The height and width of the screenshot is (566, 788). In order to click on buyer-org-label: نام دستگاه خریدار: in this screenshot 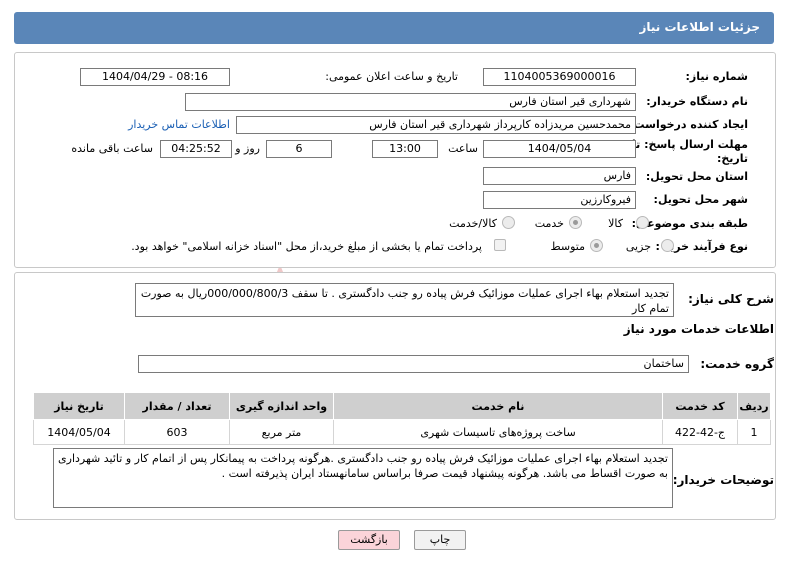, I will do `click(697, 101)`.